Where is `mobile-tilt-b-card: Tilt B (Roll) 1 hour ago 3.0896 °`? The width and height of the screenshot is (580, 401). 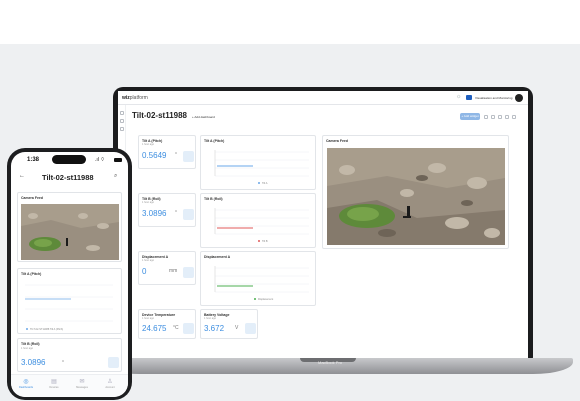
mobile-tilt-b-card: Tilt B (Roll) 1 hour ago 3.0896 ° is located at coordinates (69, 355).